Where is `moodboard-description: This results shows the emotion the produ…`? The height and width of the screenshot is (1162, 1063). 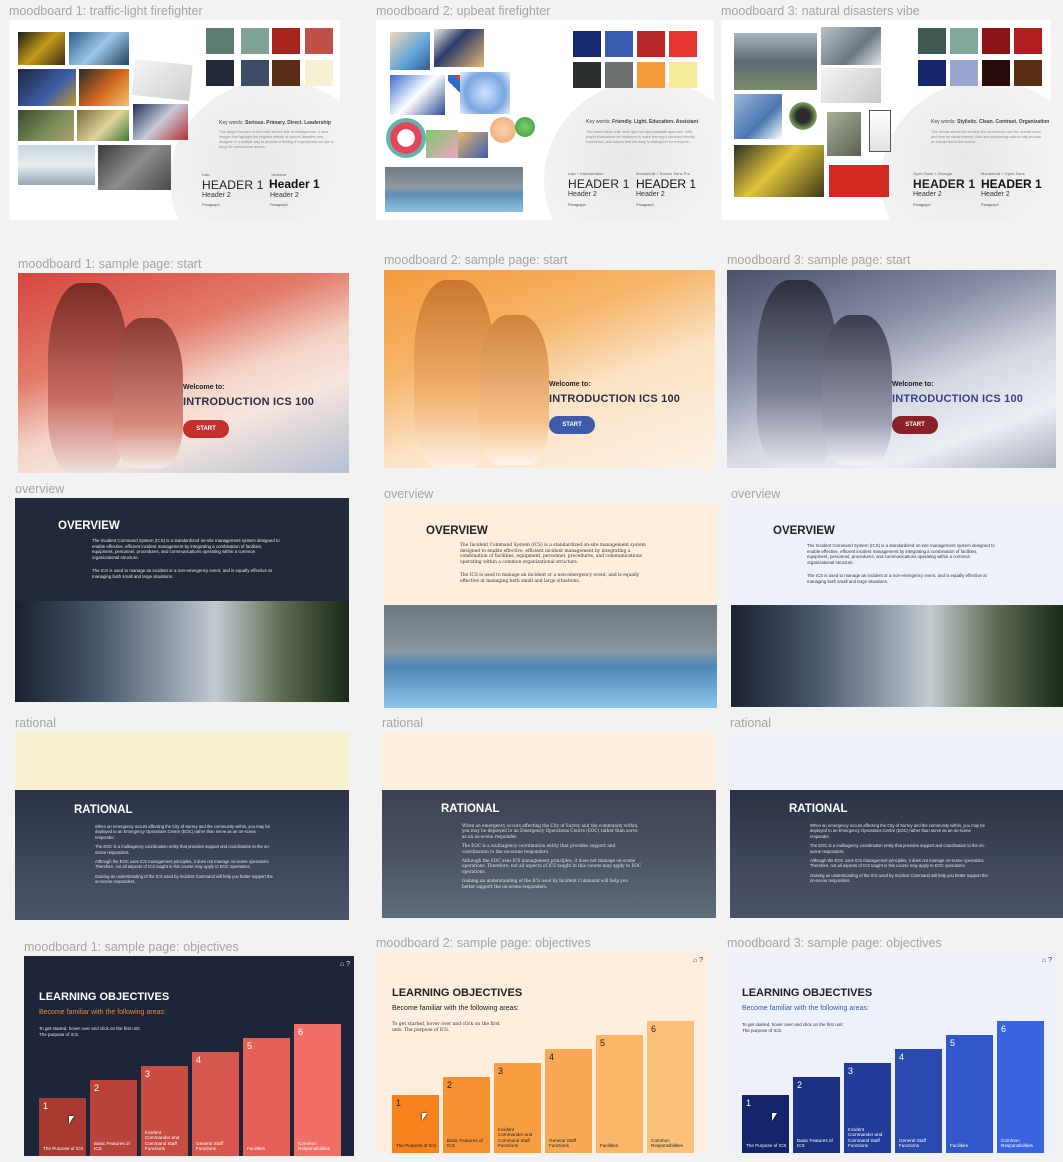
moodboard-description: This results shows the emotion the produ… is located at coordinates (986, 137).